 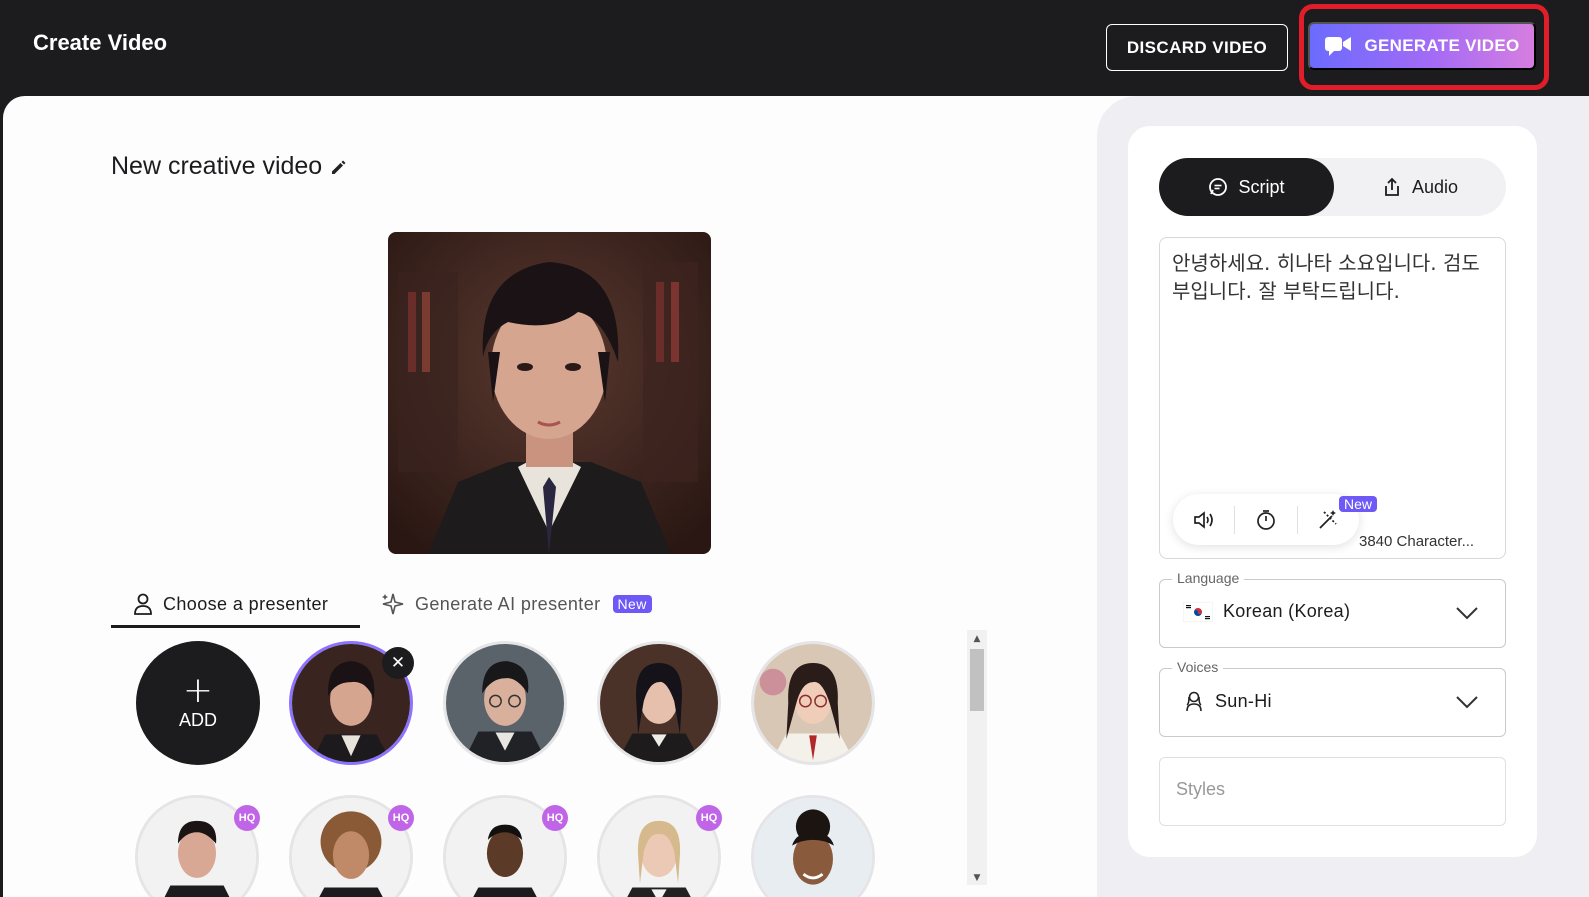 What do you see at coordinates (1197, 47) in the screenshot?
I see `discard-video-button: DISCARD VIDEO` at bounding box center [1197, 47].